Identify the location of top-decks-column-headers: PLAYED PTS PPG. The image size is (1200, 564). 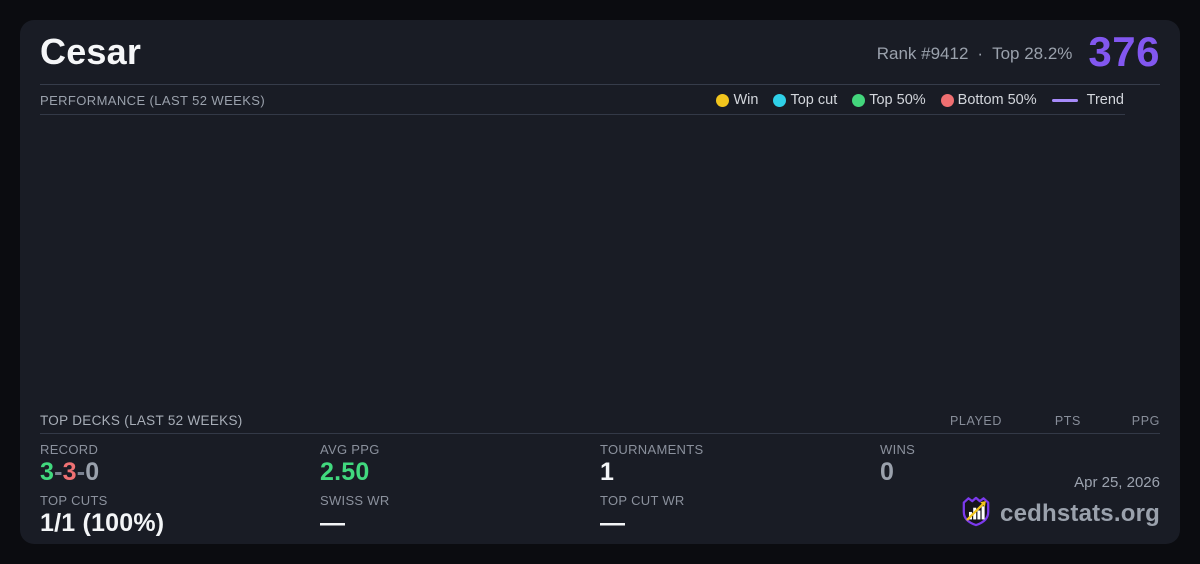
(1041, 421).